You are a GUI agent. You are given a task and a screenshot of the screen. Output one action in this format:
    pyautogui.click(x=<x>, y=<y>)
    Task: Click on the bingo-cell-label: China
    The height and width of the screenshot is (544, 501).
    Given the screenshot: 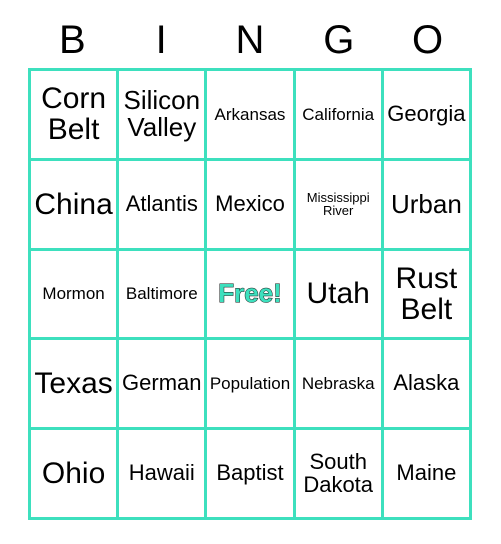 What is the action you would take?
    pyautogui.click(x=73, y=204)
    